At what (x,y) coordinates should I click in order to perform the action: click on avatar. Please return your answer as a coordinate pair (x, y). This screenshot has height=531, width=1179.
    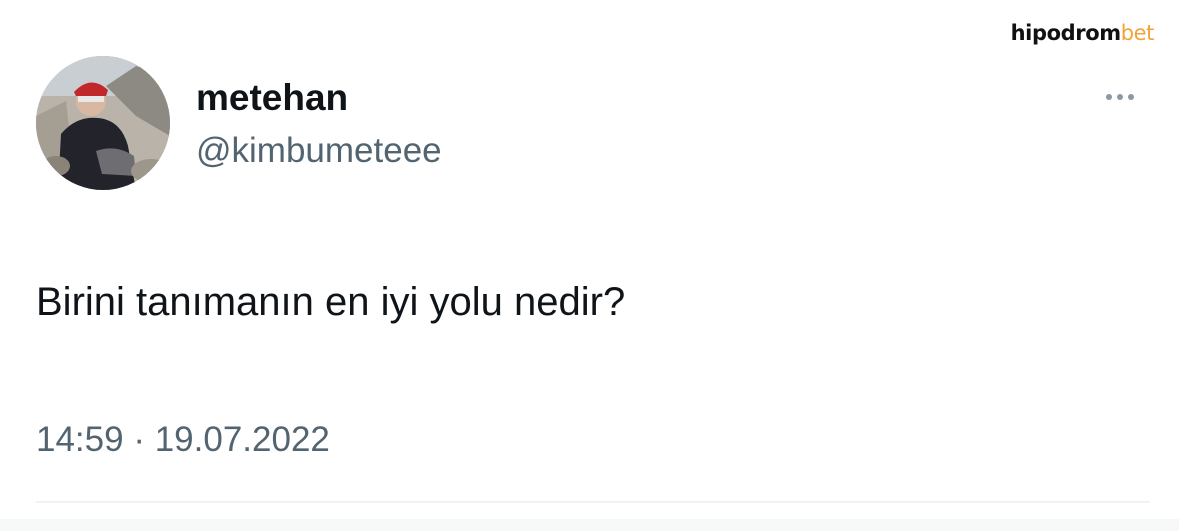
    Looking at the image, I should click on (103, 123).